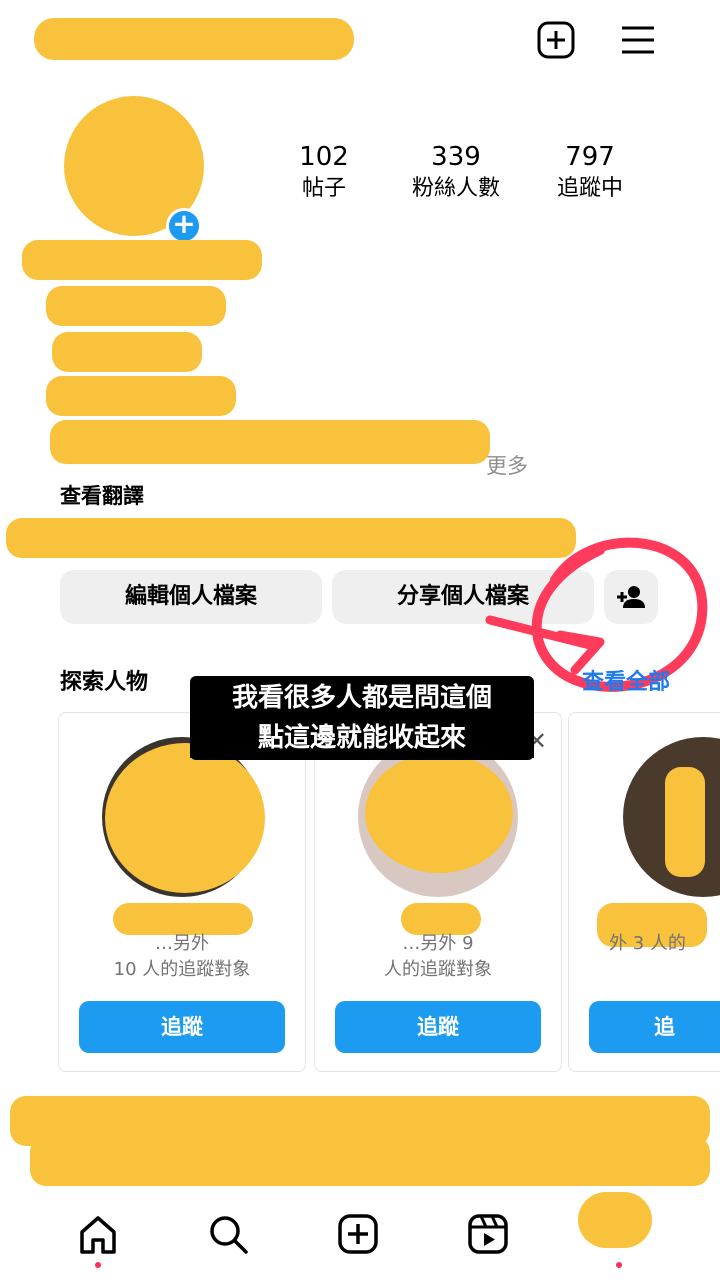 The width and height of the screenshot is (720, 1280). Describe the element at coordinates (182, 969) in the screenshot. I see `mutual-line2: 10 人的追蹤對象` at that location.